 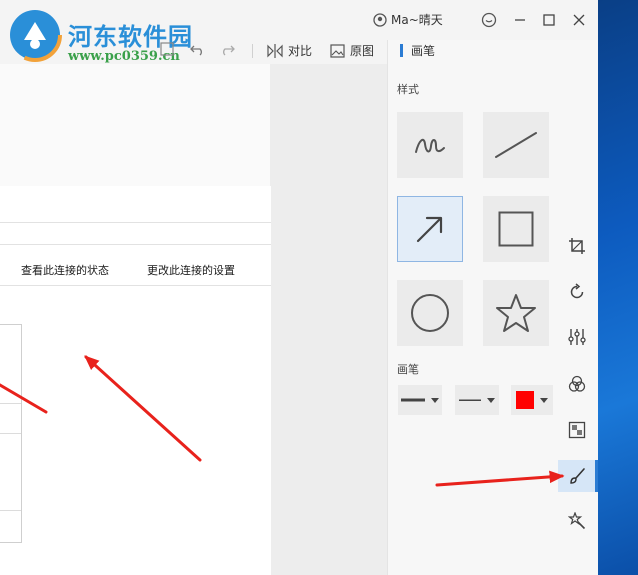 I want to click on undo-icon, so click(x=196, y=50).